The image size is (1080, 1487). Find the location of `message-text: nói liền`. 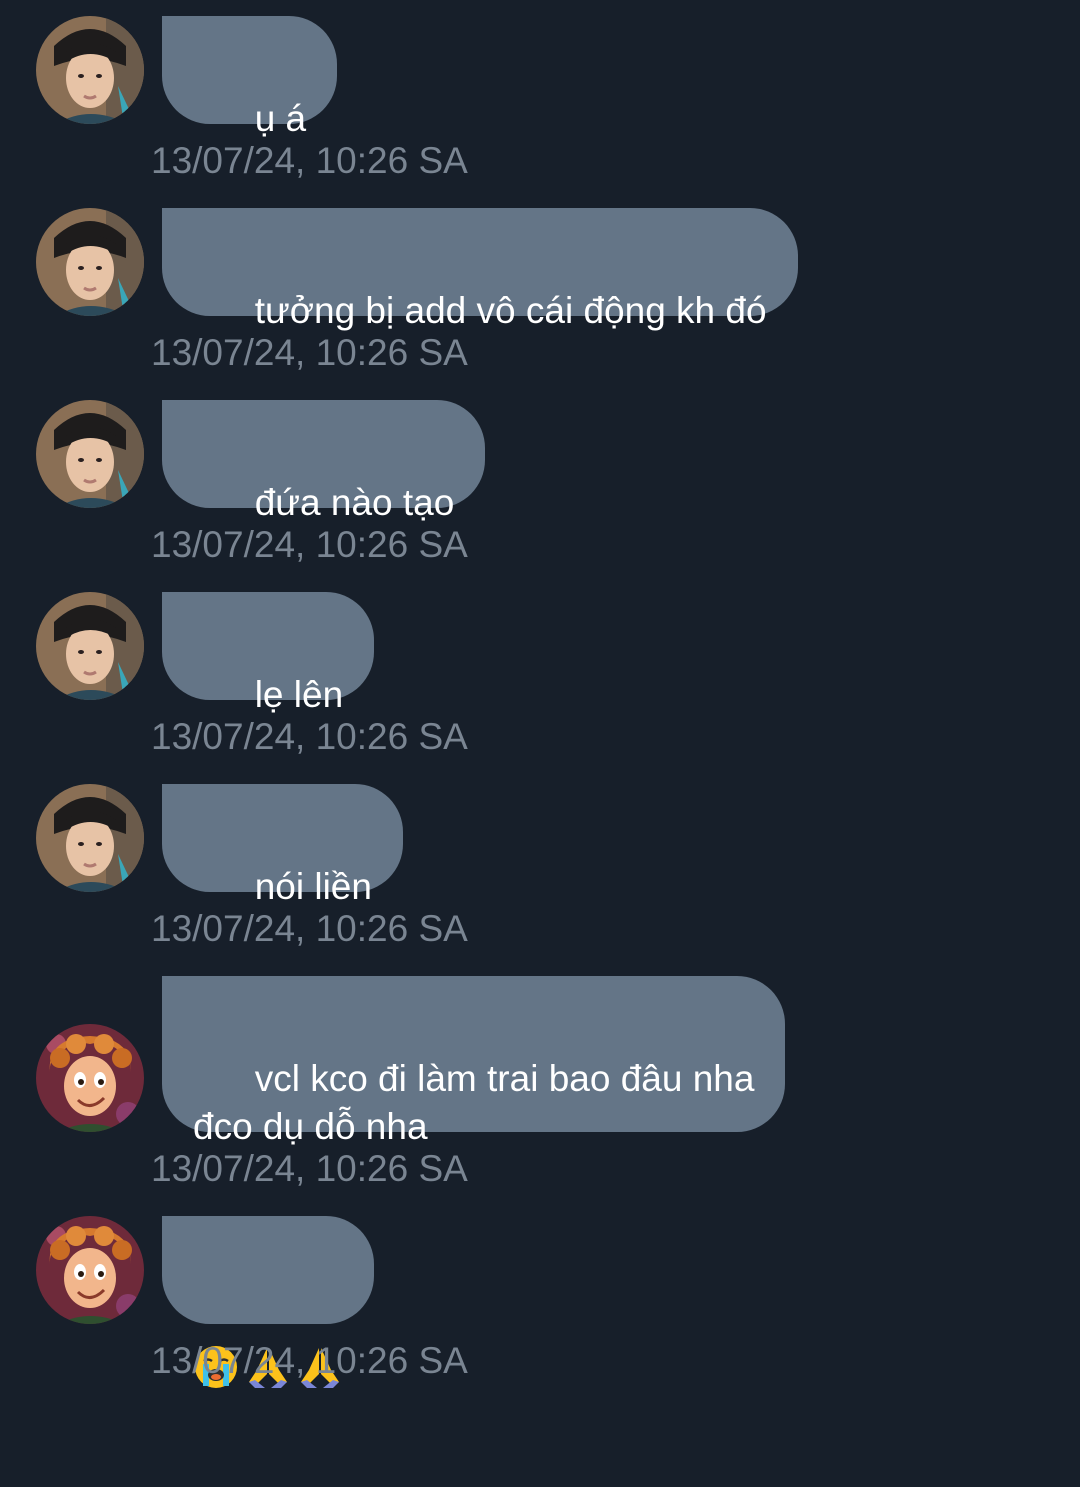

message-text: nói liền is located at coordinates (313, 886).